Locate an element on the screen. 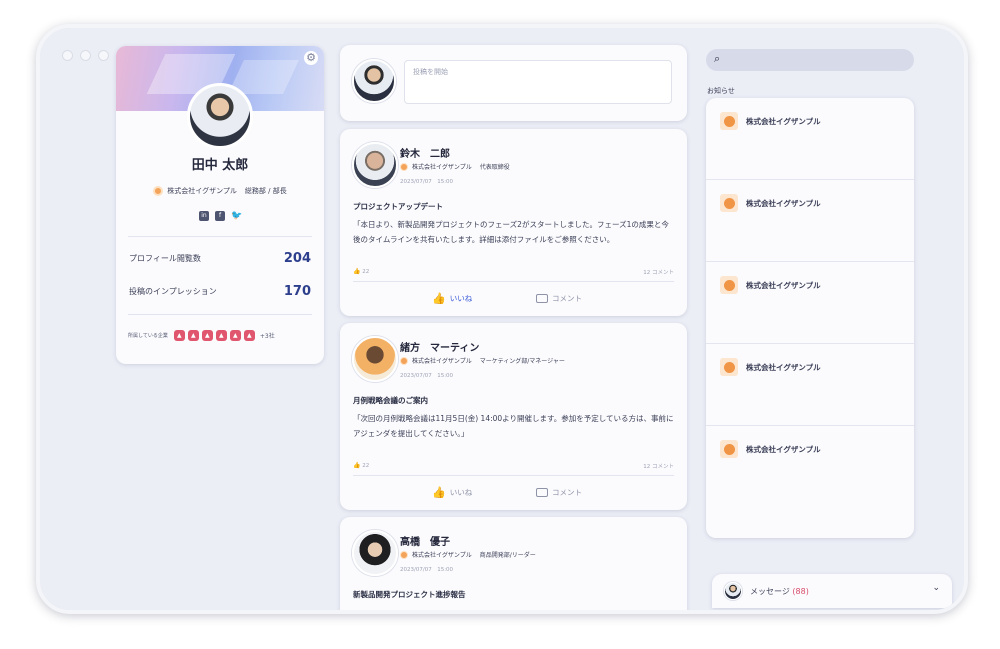 The image size is (1000, 649). messages-count: (88) is located at coordinates (800, 591).